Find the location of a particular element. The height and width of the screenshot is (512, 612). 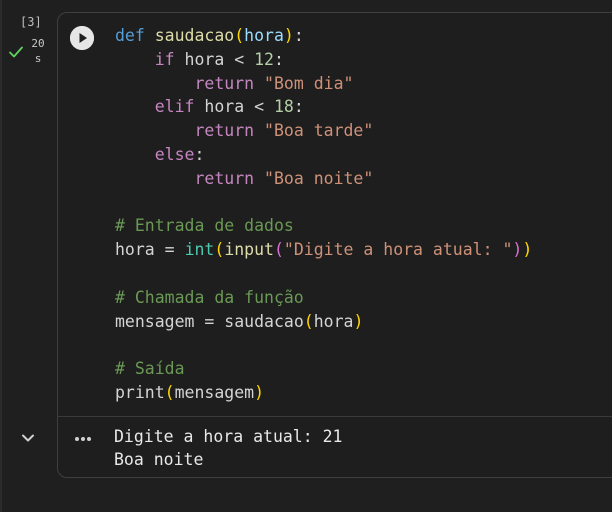

cell-gutter-line is located at coordinates (1, 256).